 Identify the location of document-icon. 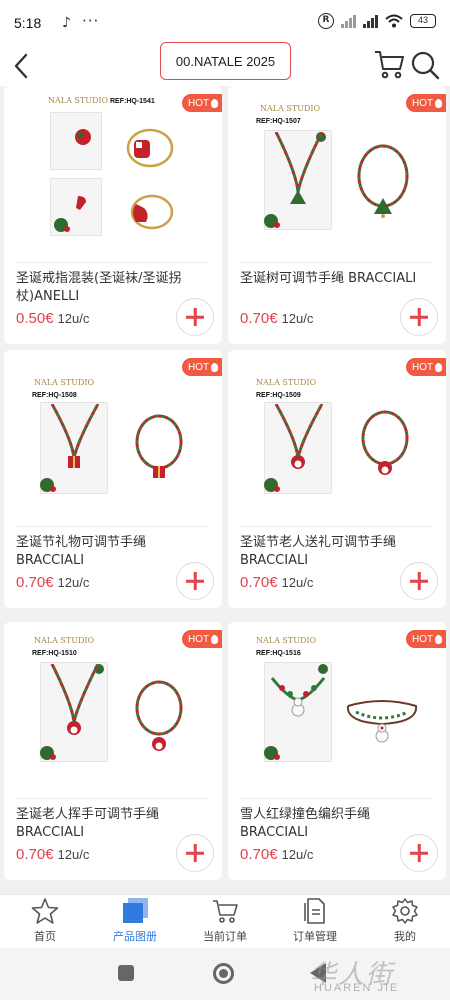
(314, 911).